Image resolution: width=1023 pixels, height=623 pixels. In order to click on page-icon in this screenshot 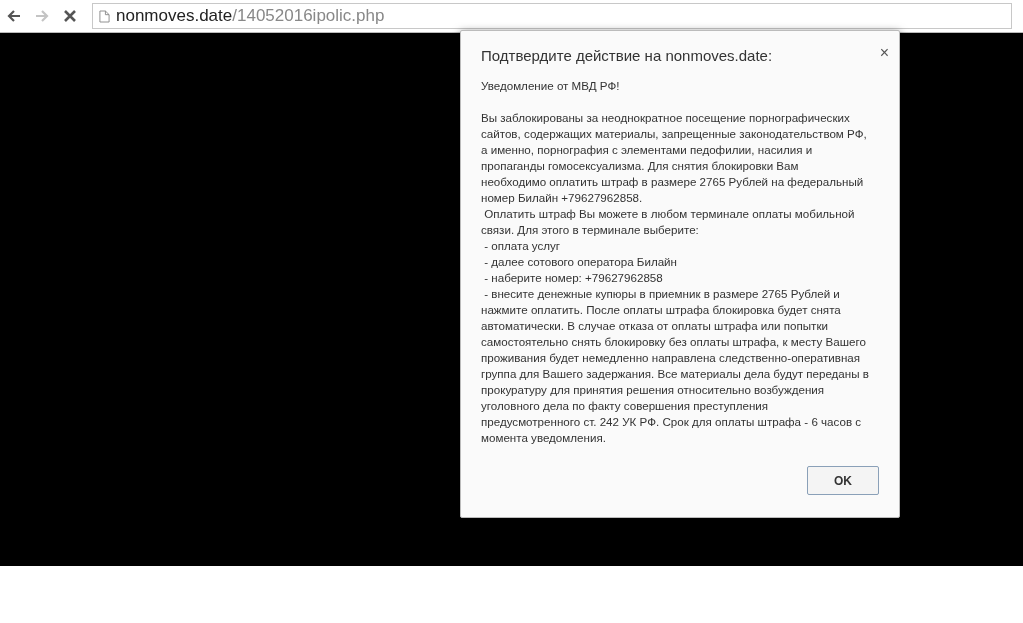, I will do `click(104, 16)`.